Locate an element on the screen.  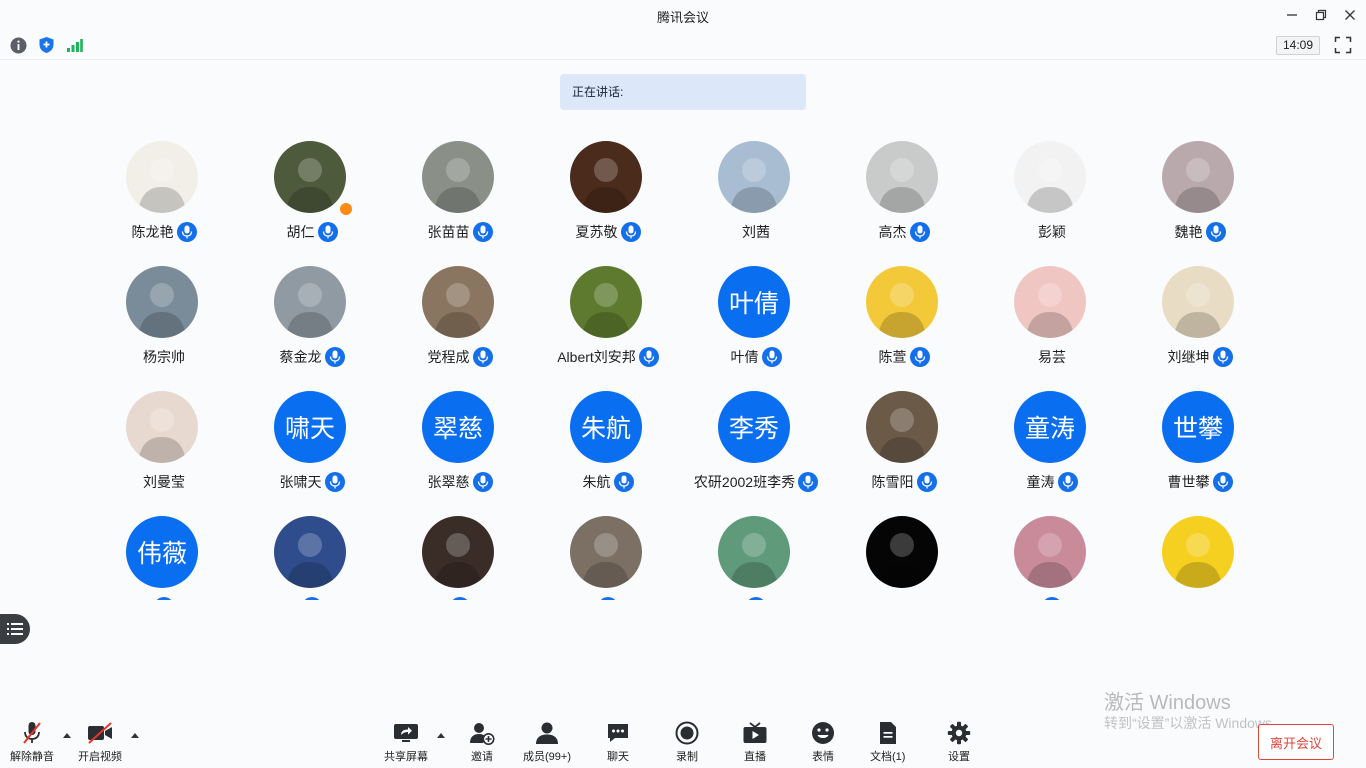
security-button is located at coordinates (46, 45).